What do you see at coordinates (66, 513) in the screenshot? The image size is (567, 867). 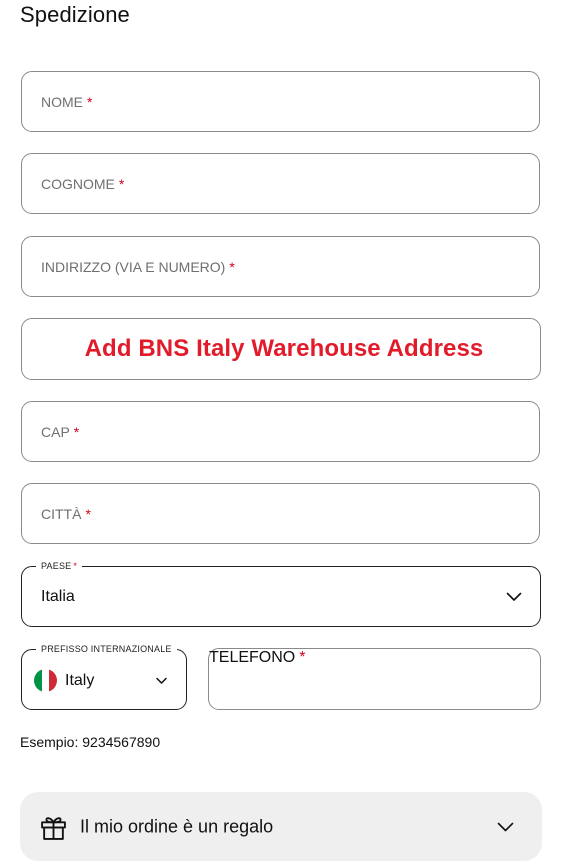 I see `city-placeholder: CITTÀ *` at bounding box center [66, 513].